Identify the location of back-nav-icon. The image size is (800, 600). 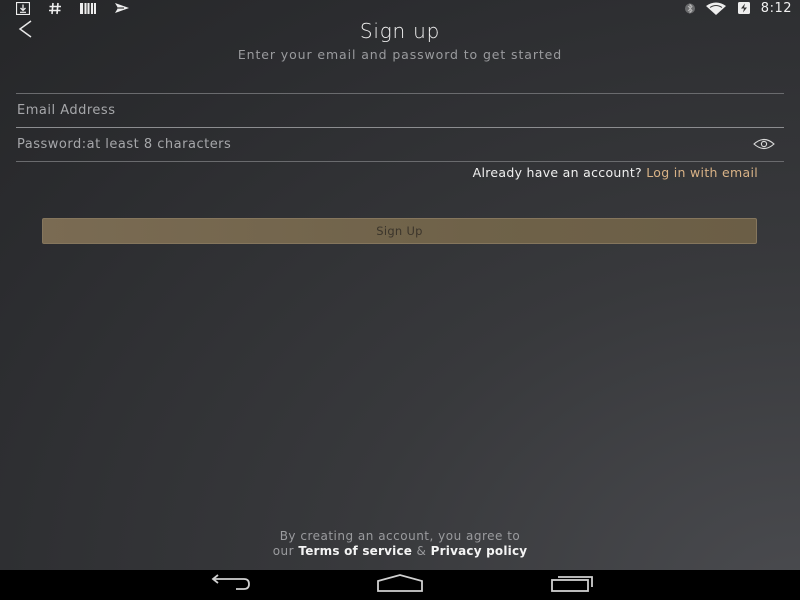
(229, 585).